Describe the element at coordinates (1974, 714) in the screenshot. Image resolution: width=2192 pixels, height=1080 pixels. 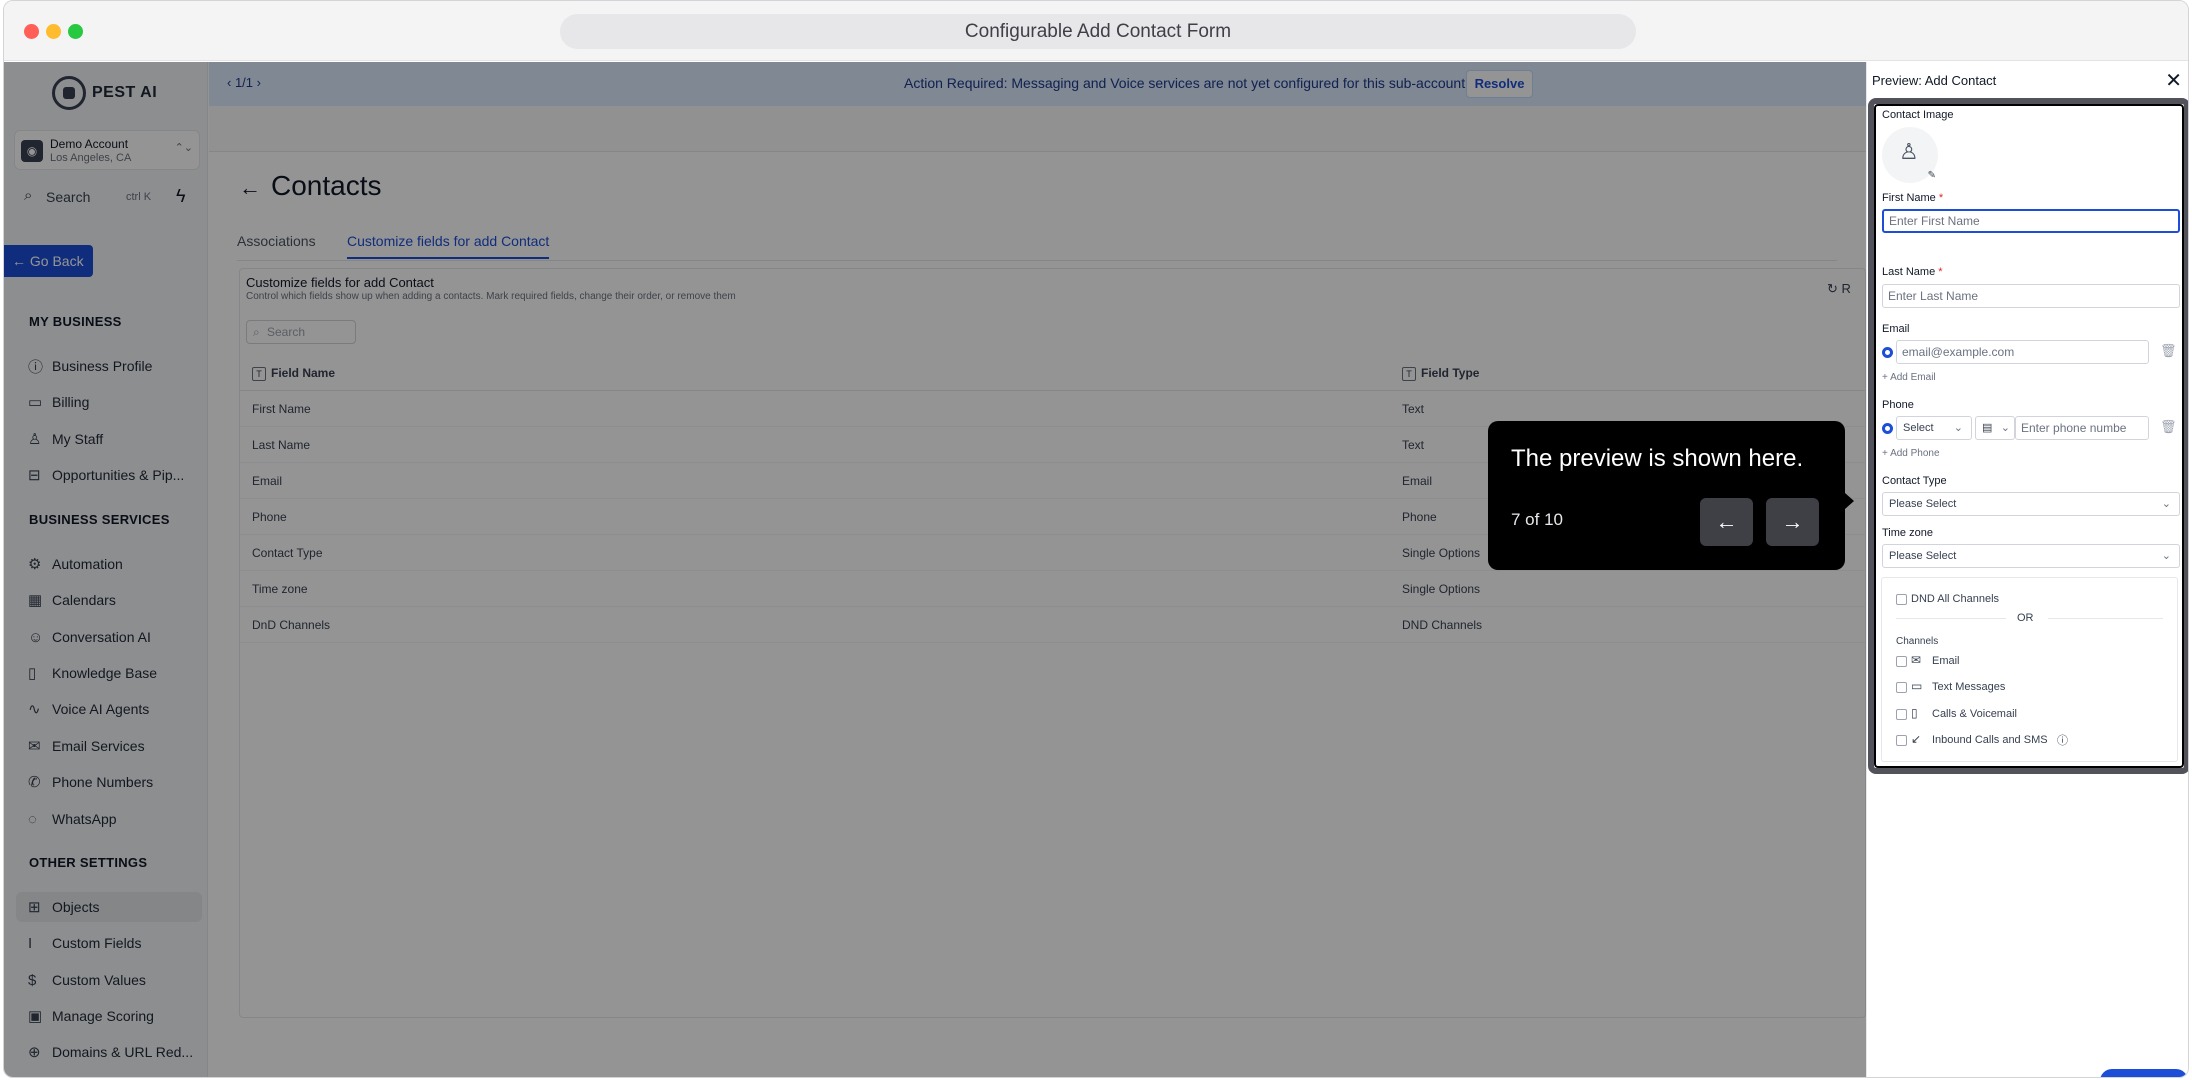
I see `channel-calls-label: Calls & Voicemail` at that location.